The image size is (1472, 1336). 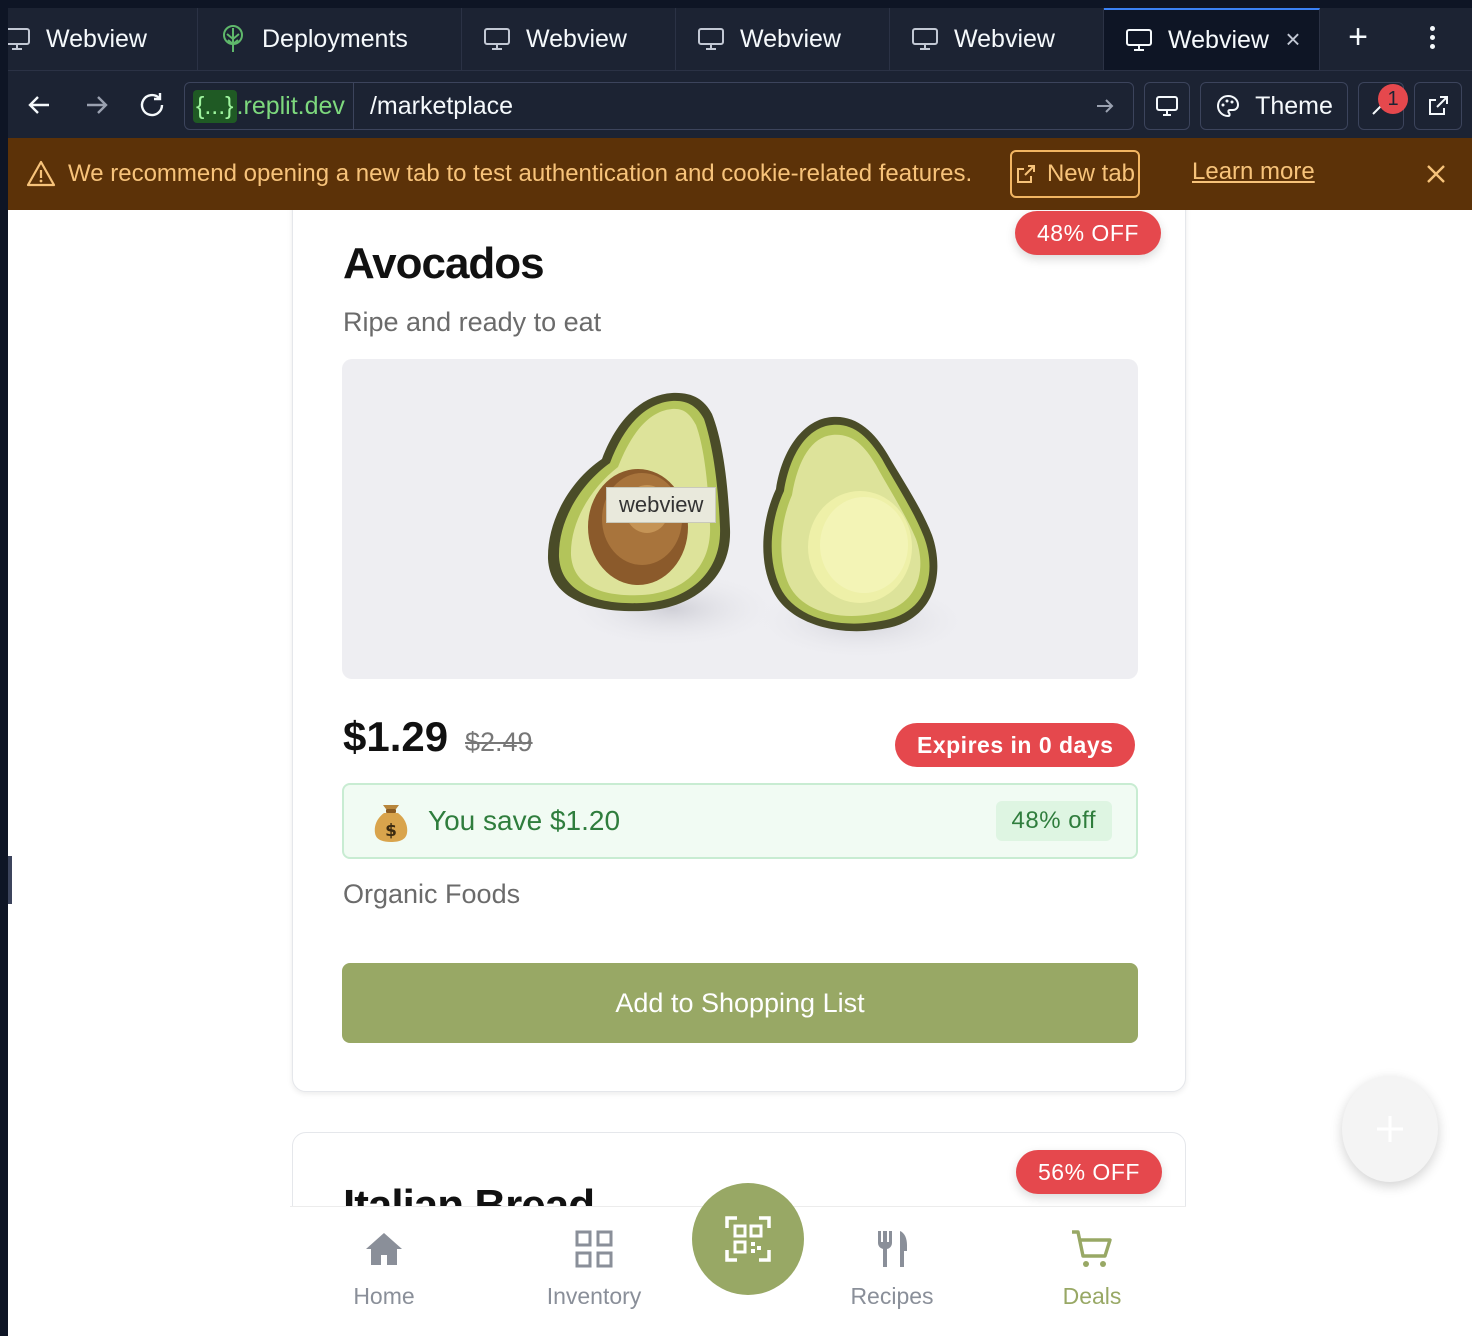 I want to click on url-domain: {...} .replit.dev, so click(x=269, y=106).